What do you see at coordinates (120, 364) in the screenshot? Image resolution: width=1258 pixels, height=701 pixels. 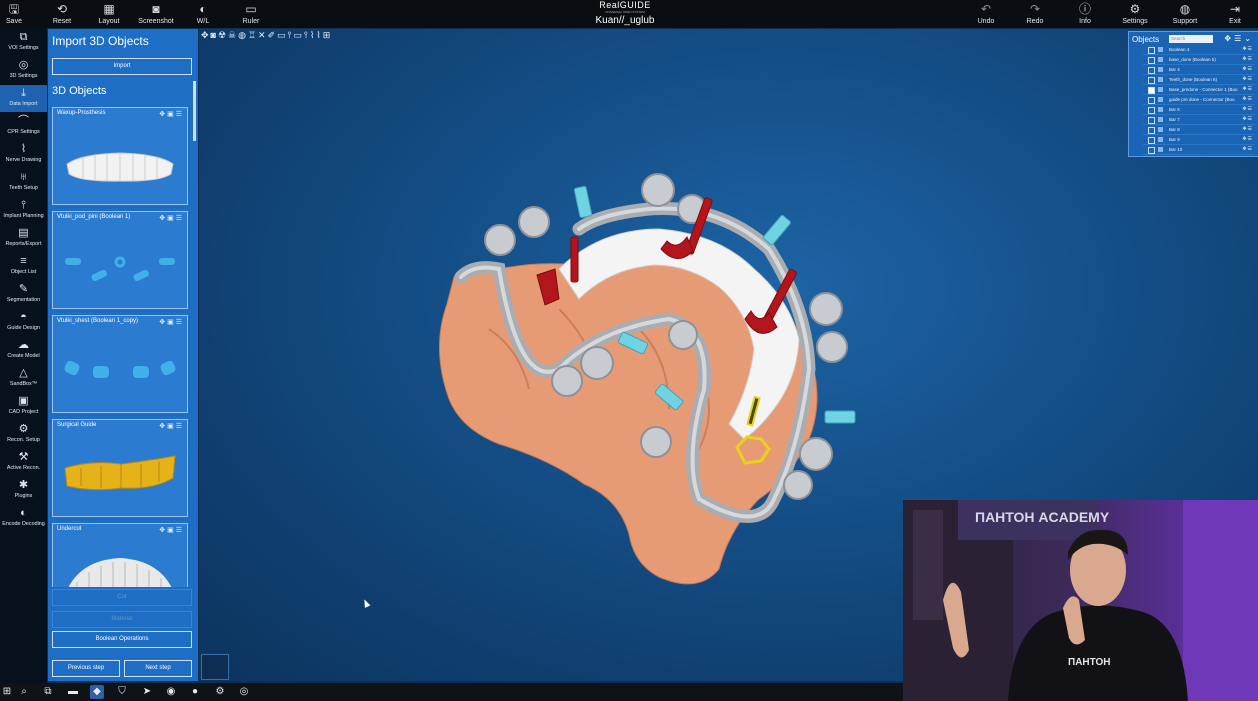 I see `object-card: Vtulki_shest (Boolean 1_copy) ✥▣☰` at bounding box center [120, 364].